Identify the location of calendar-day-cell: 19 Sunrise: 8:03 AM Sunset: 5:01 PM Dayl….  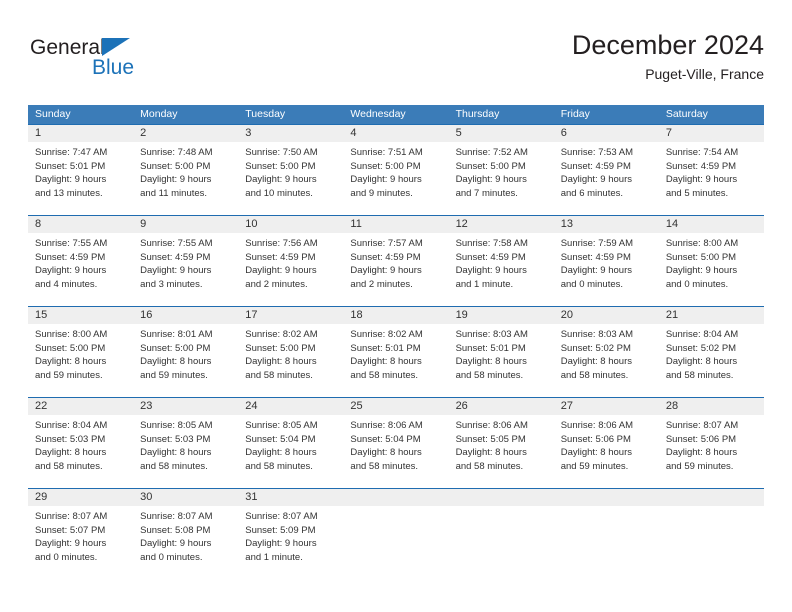
(501, 352).